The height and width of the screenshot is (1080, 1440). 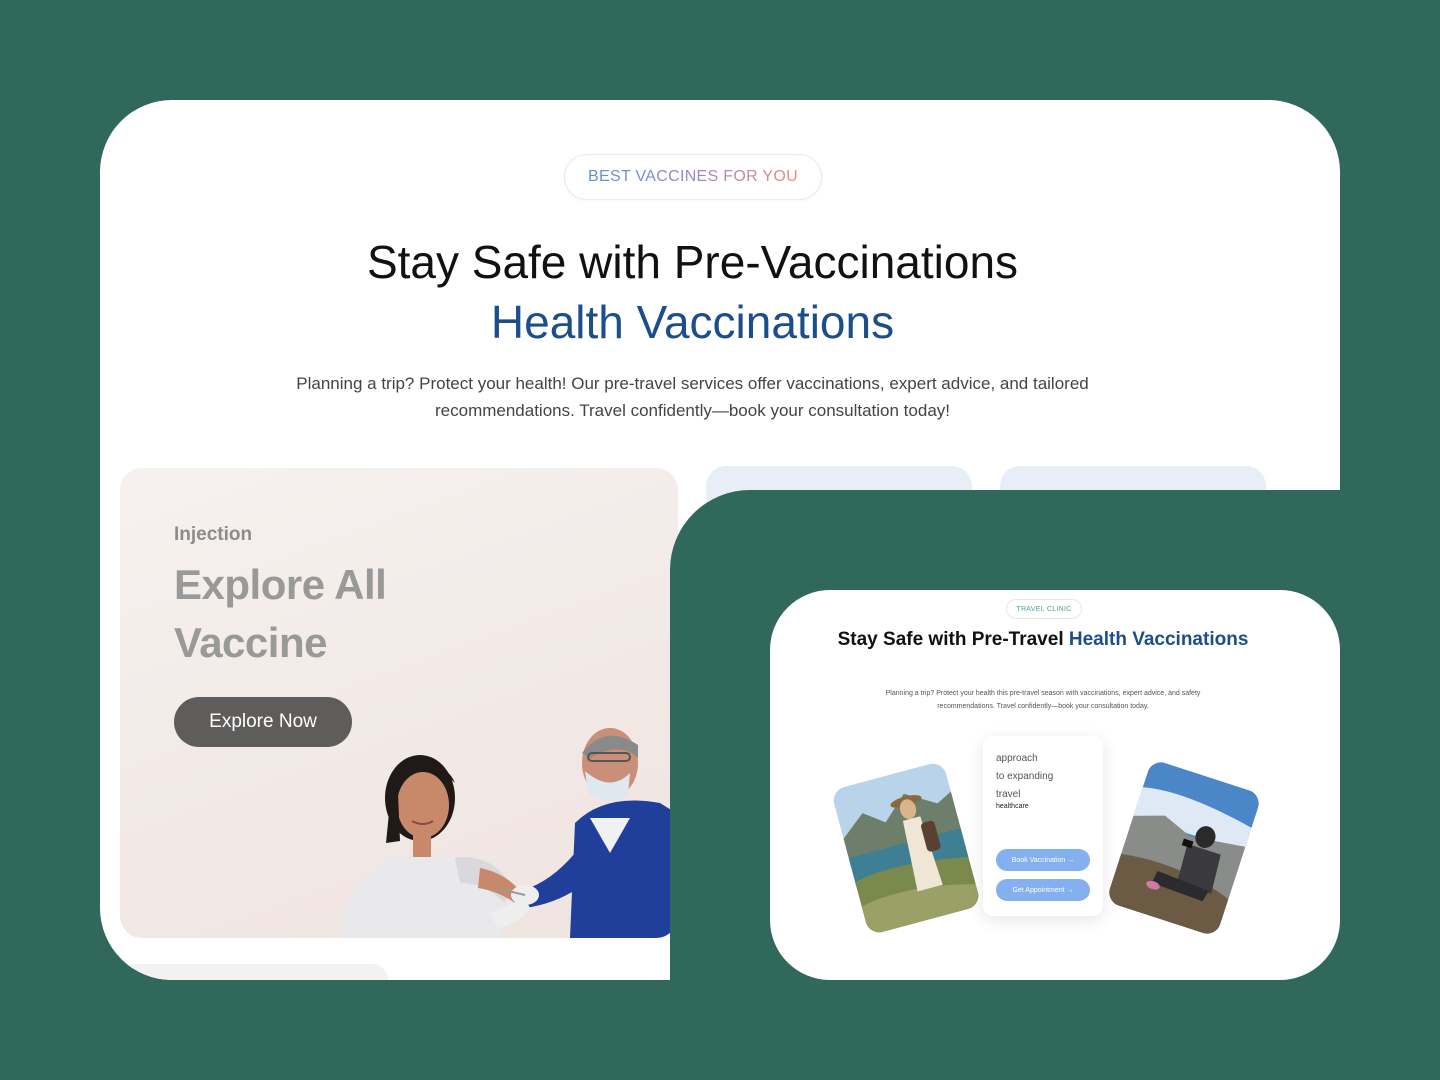 What do you see at coordinates (1043, 860) in the screenshot?
I see `book-vaccination-button: Book Vaccination →` at bounding box center [1043, 860].